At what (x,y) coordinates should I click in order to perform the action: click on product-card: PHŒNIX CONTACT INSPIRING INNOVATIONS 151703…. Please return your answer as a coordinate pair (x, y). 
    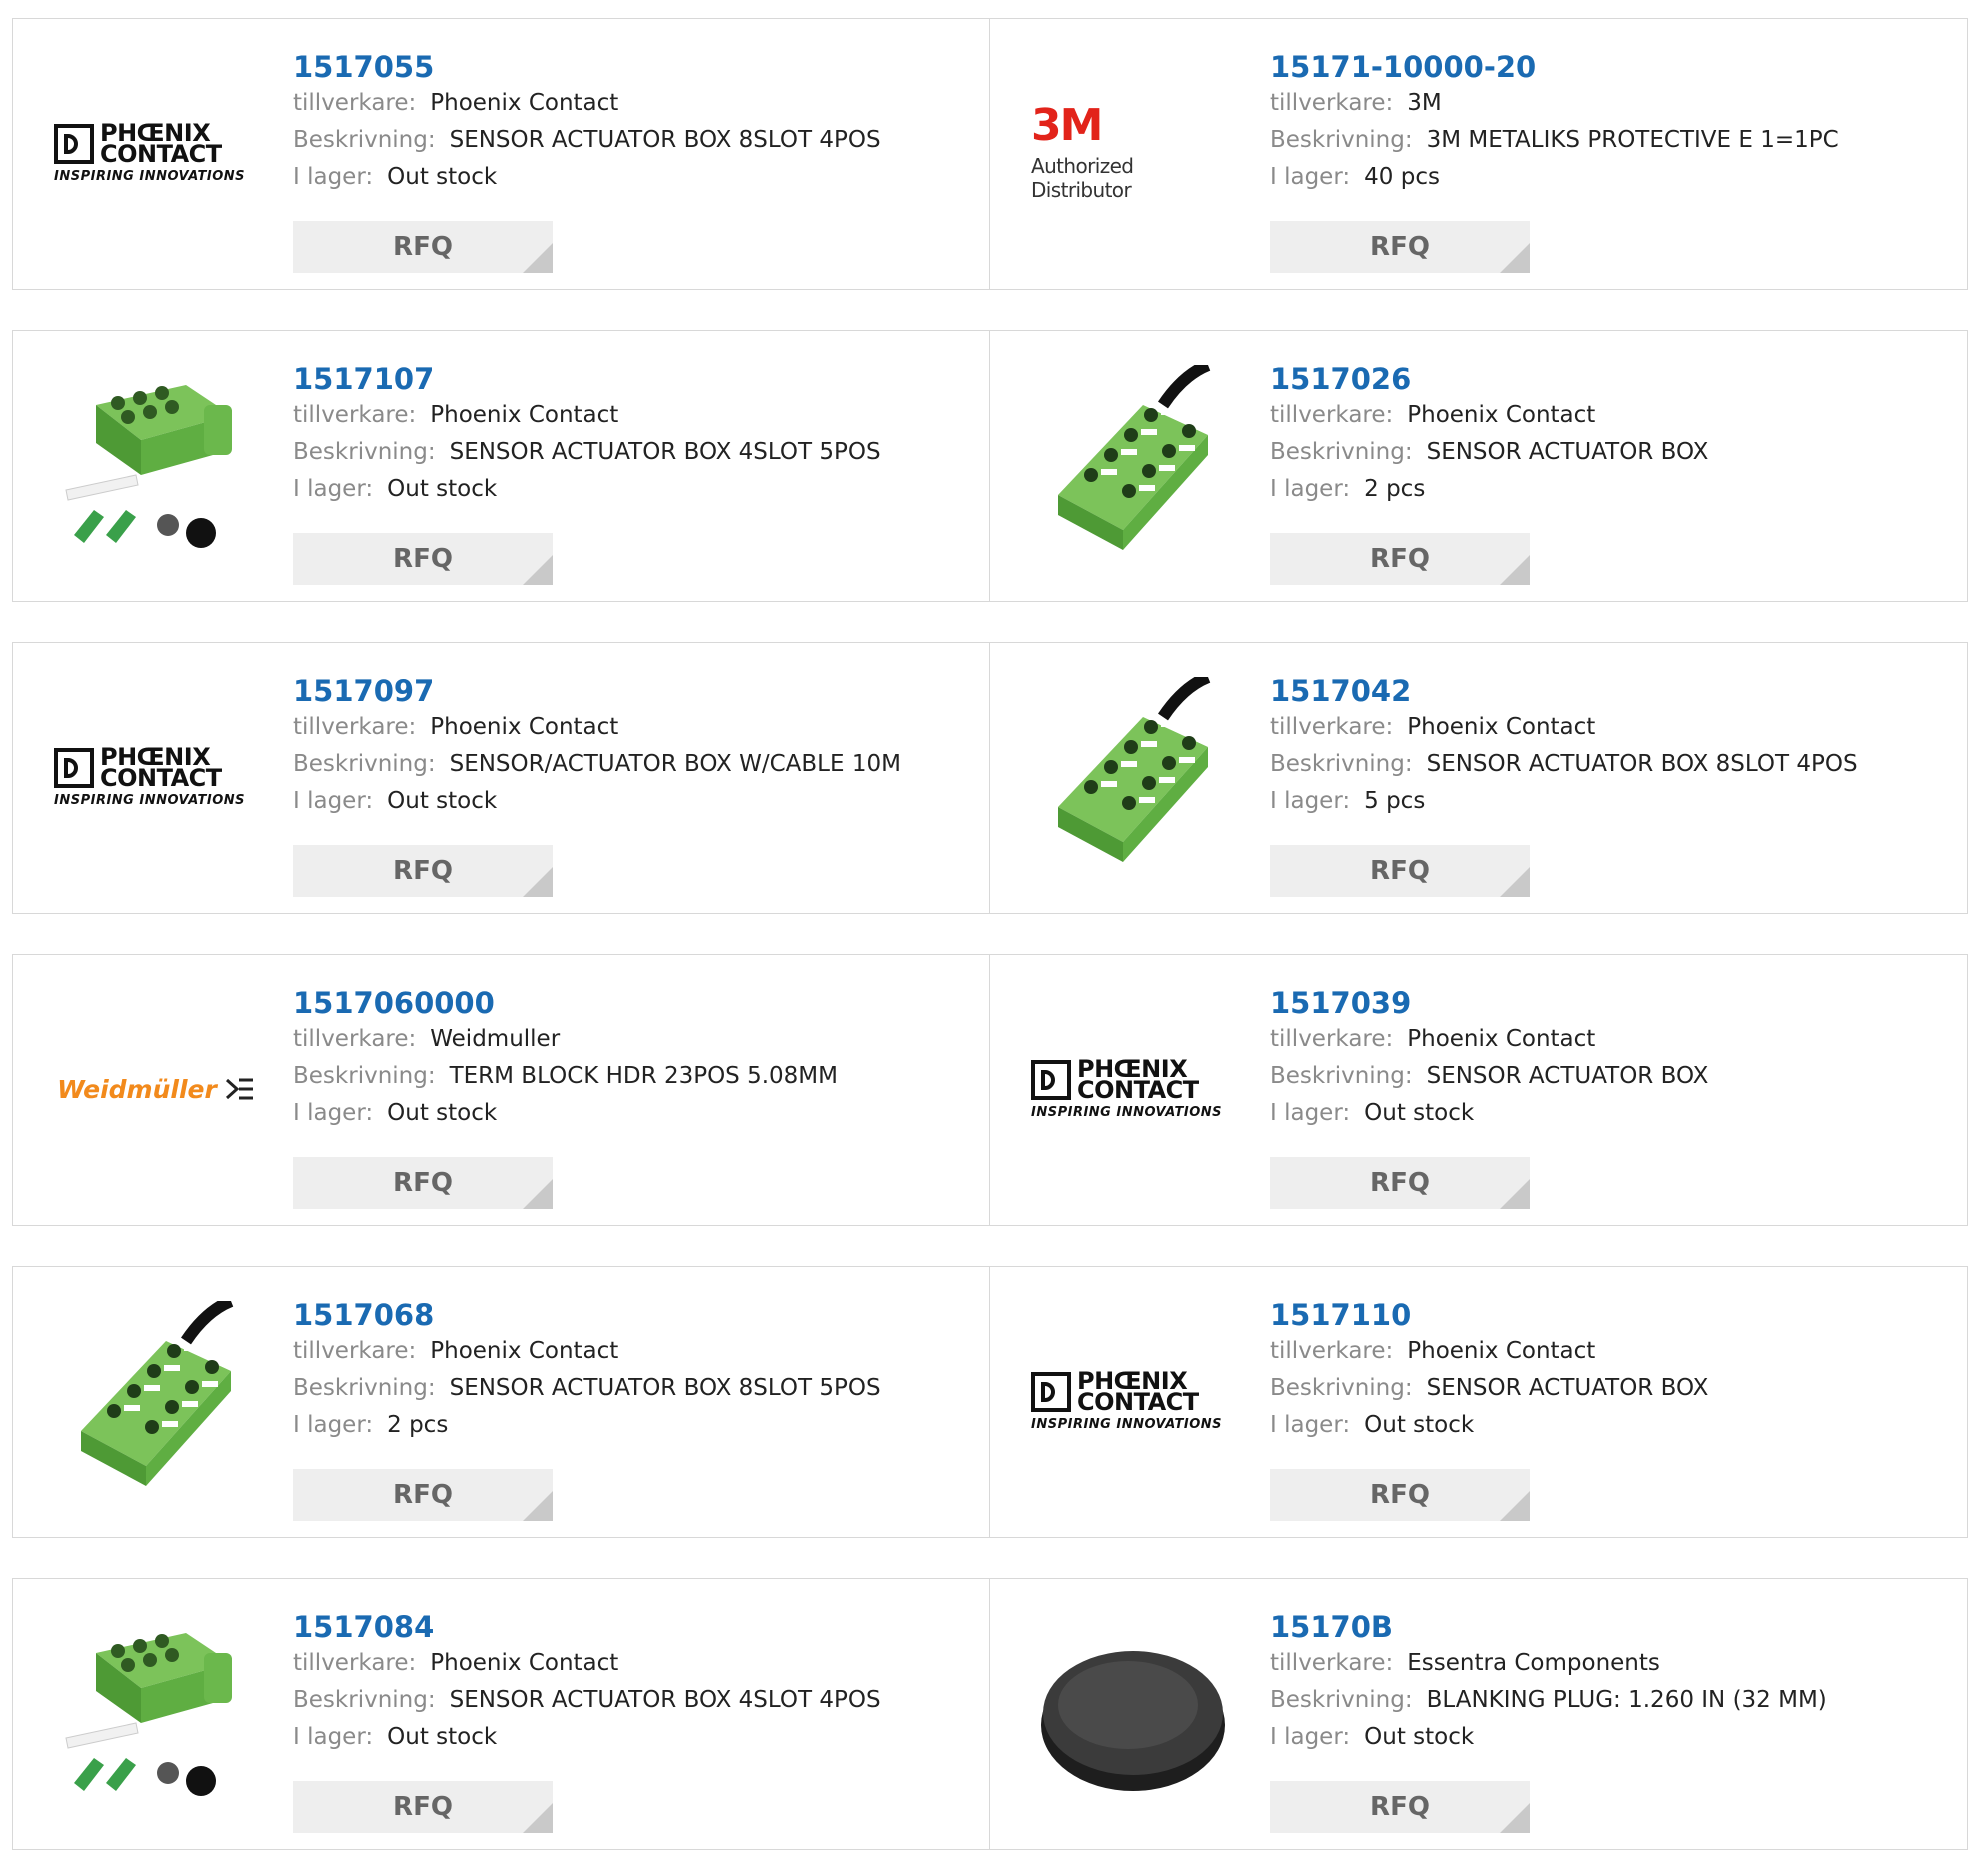
    Looking at the image, I should click on (1479, 1090).